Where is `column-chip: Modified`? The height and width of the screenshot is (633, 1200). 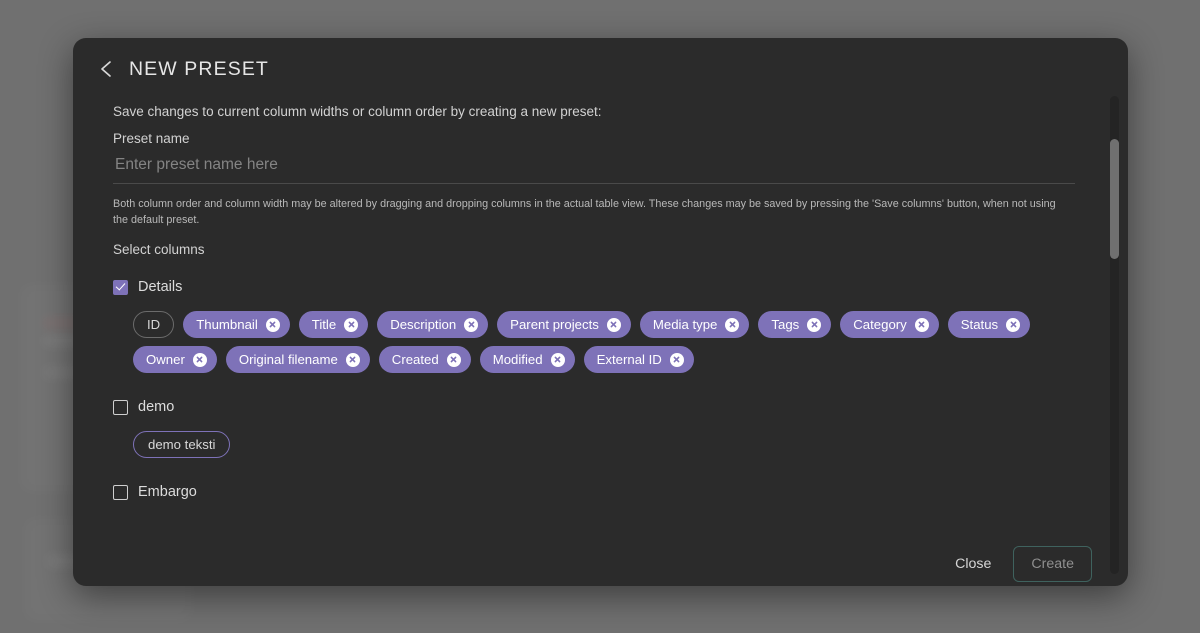
column-chip: Modified is located at coordinates (527, 360).